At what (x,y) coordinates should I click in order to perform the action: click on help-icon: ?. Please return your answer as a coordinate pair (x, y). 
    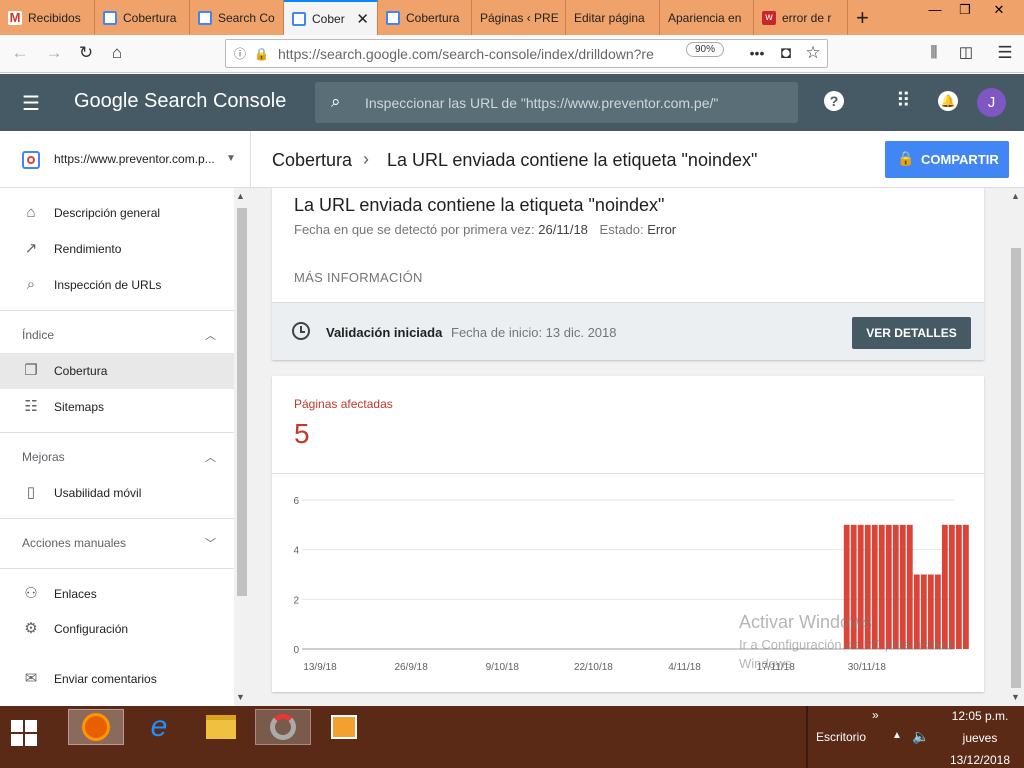
    Looking at the image, I should click on (834, 101).